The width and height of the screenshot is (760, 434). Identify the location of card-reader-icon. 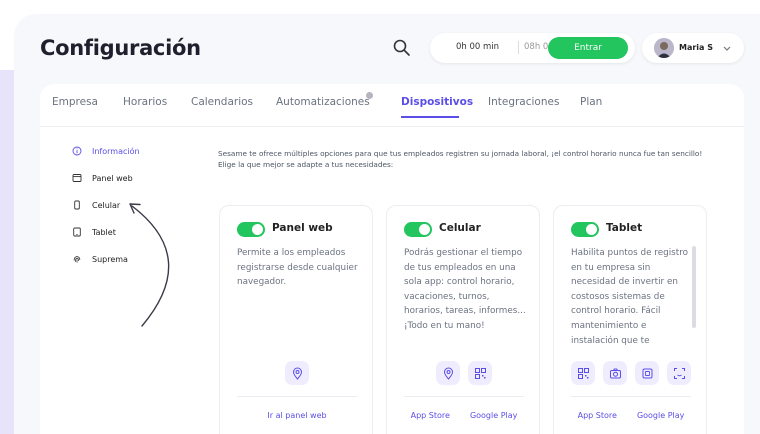
(647, 373).